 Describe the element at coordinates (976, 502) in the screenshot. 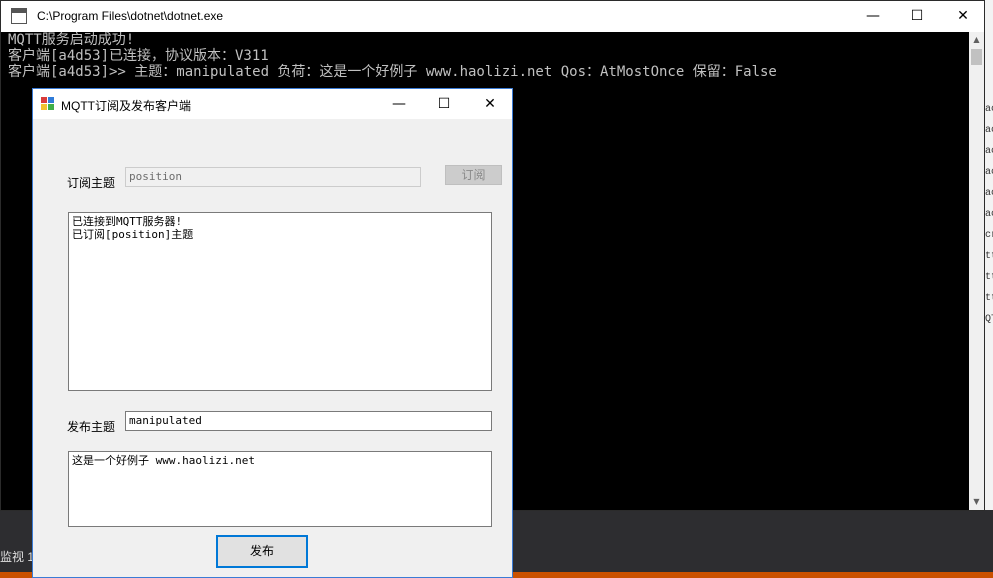

I see `scroll-down-icon: ▼` at that location.